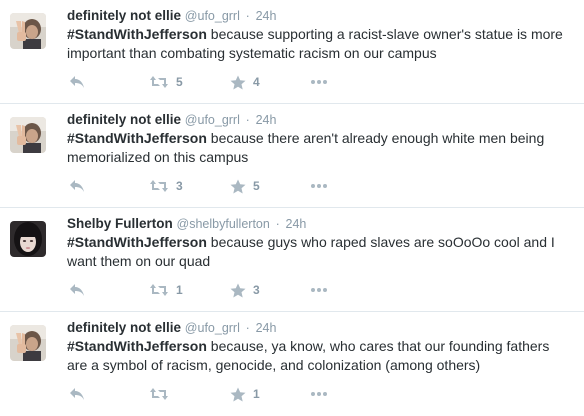 Image resolution: width=584 pixels, height=416 pixels. What do you see at coordinates (217, 186) in the screenshot?
I see `tweet-actions: 3 5` at bounding box center [217, 186].